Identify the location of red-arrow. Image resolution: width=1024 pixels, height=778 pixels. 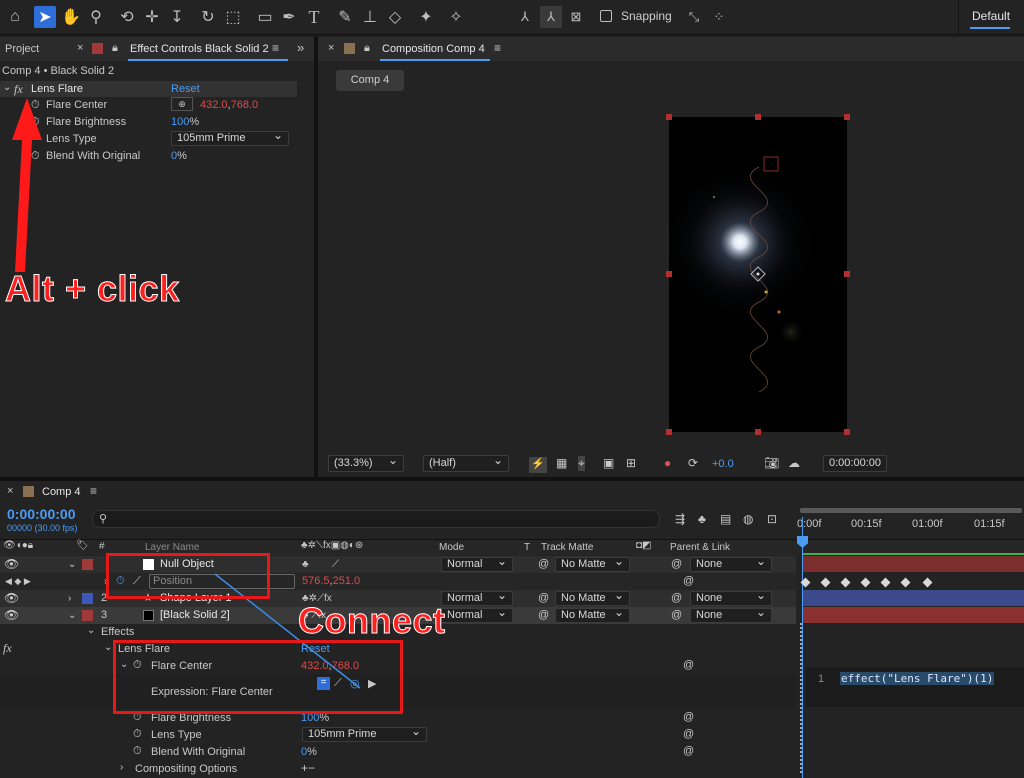
(27, 185).